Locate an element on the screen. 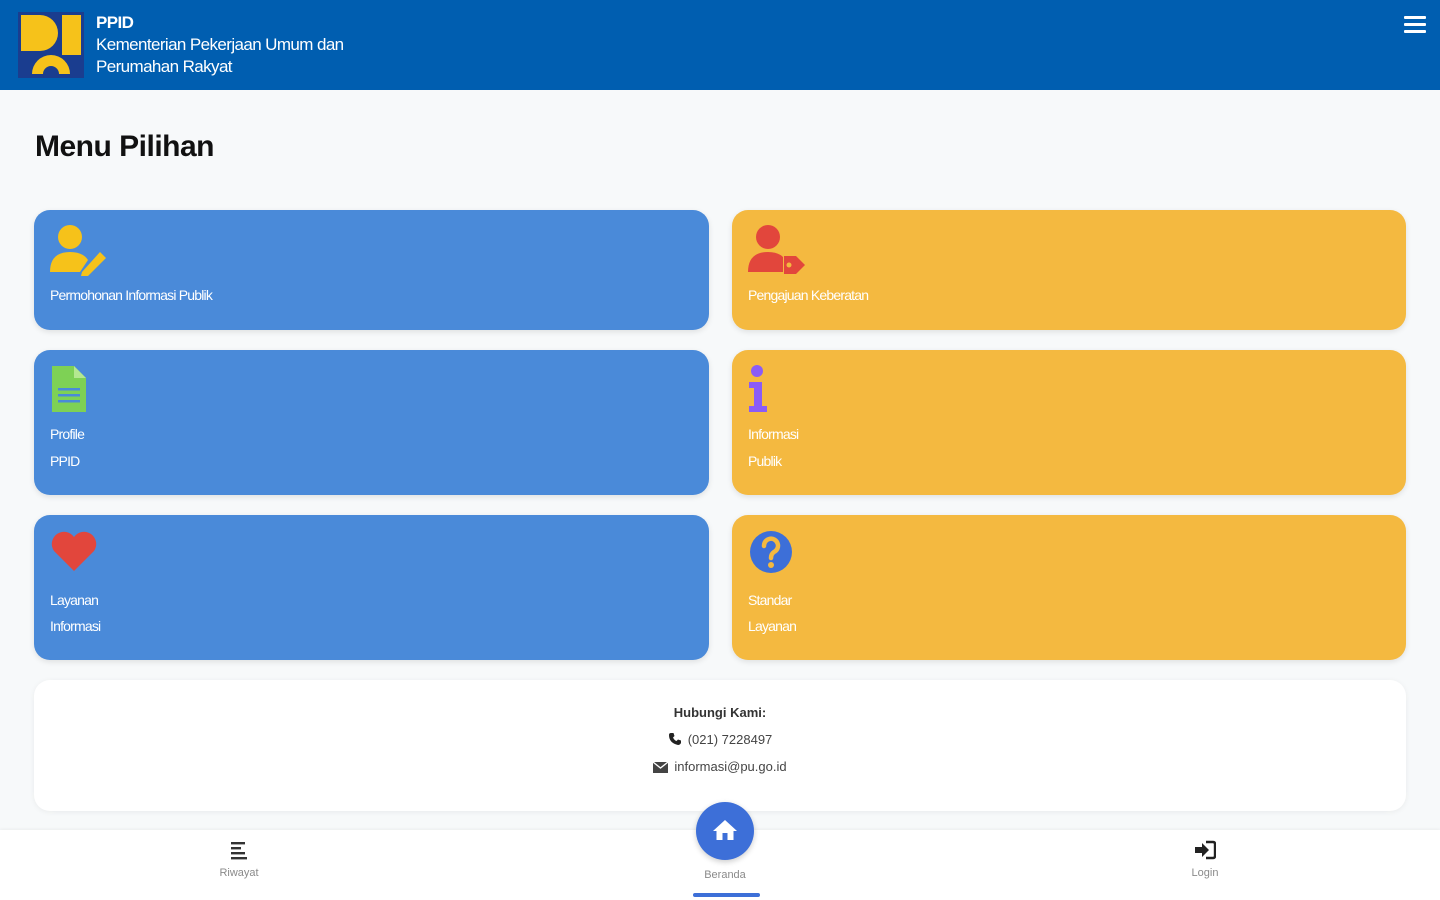 The image size is (1440, 900). login-icon is located at coordinates (1206, 850).